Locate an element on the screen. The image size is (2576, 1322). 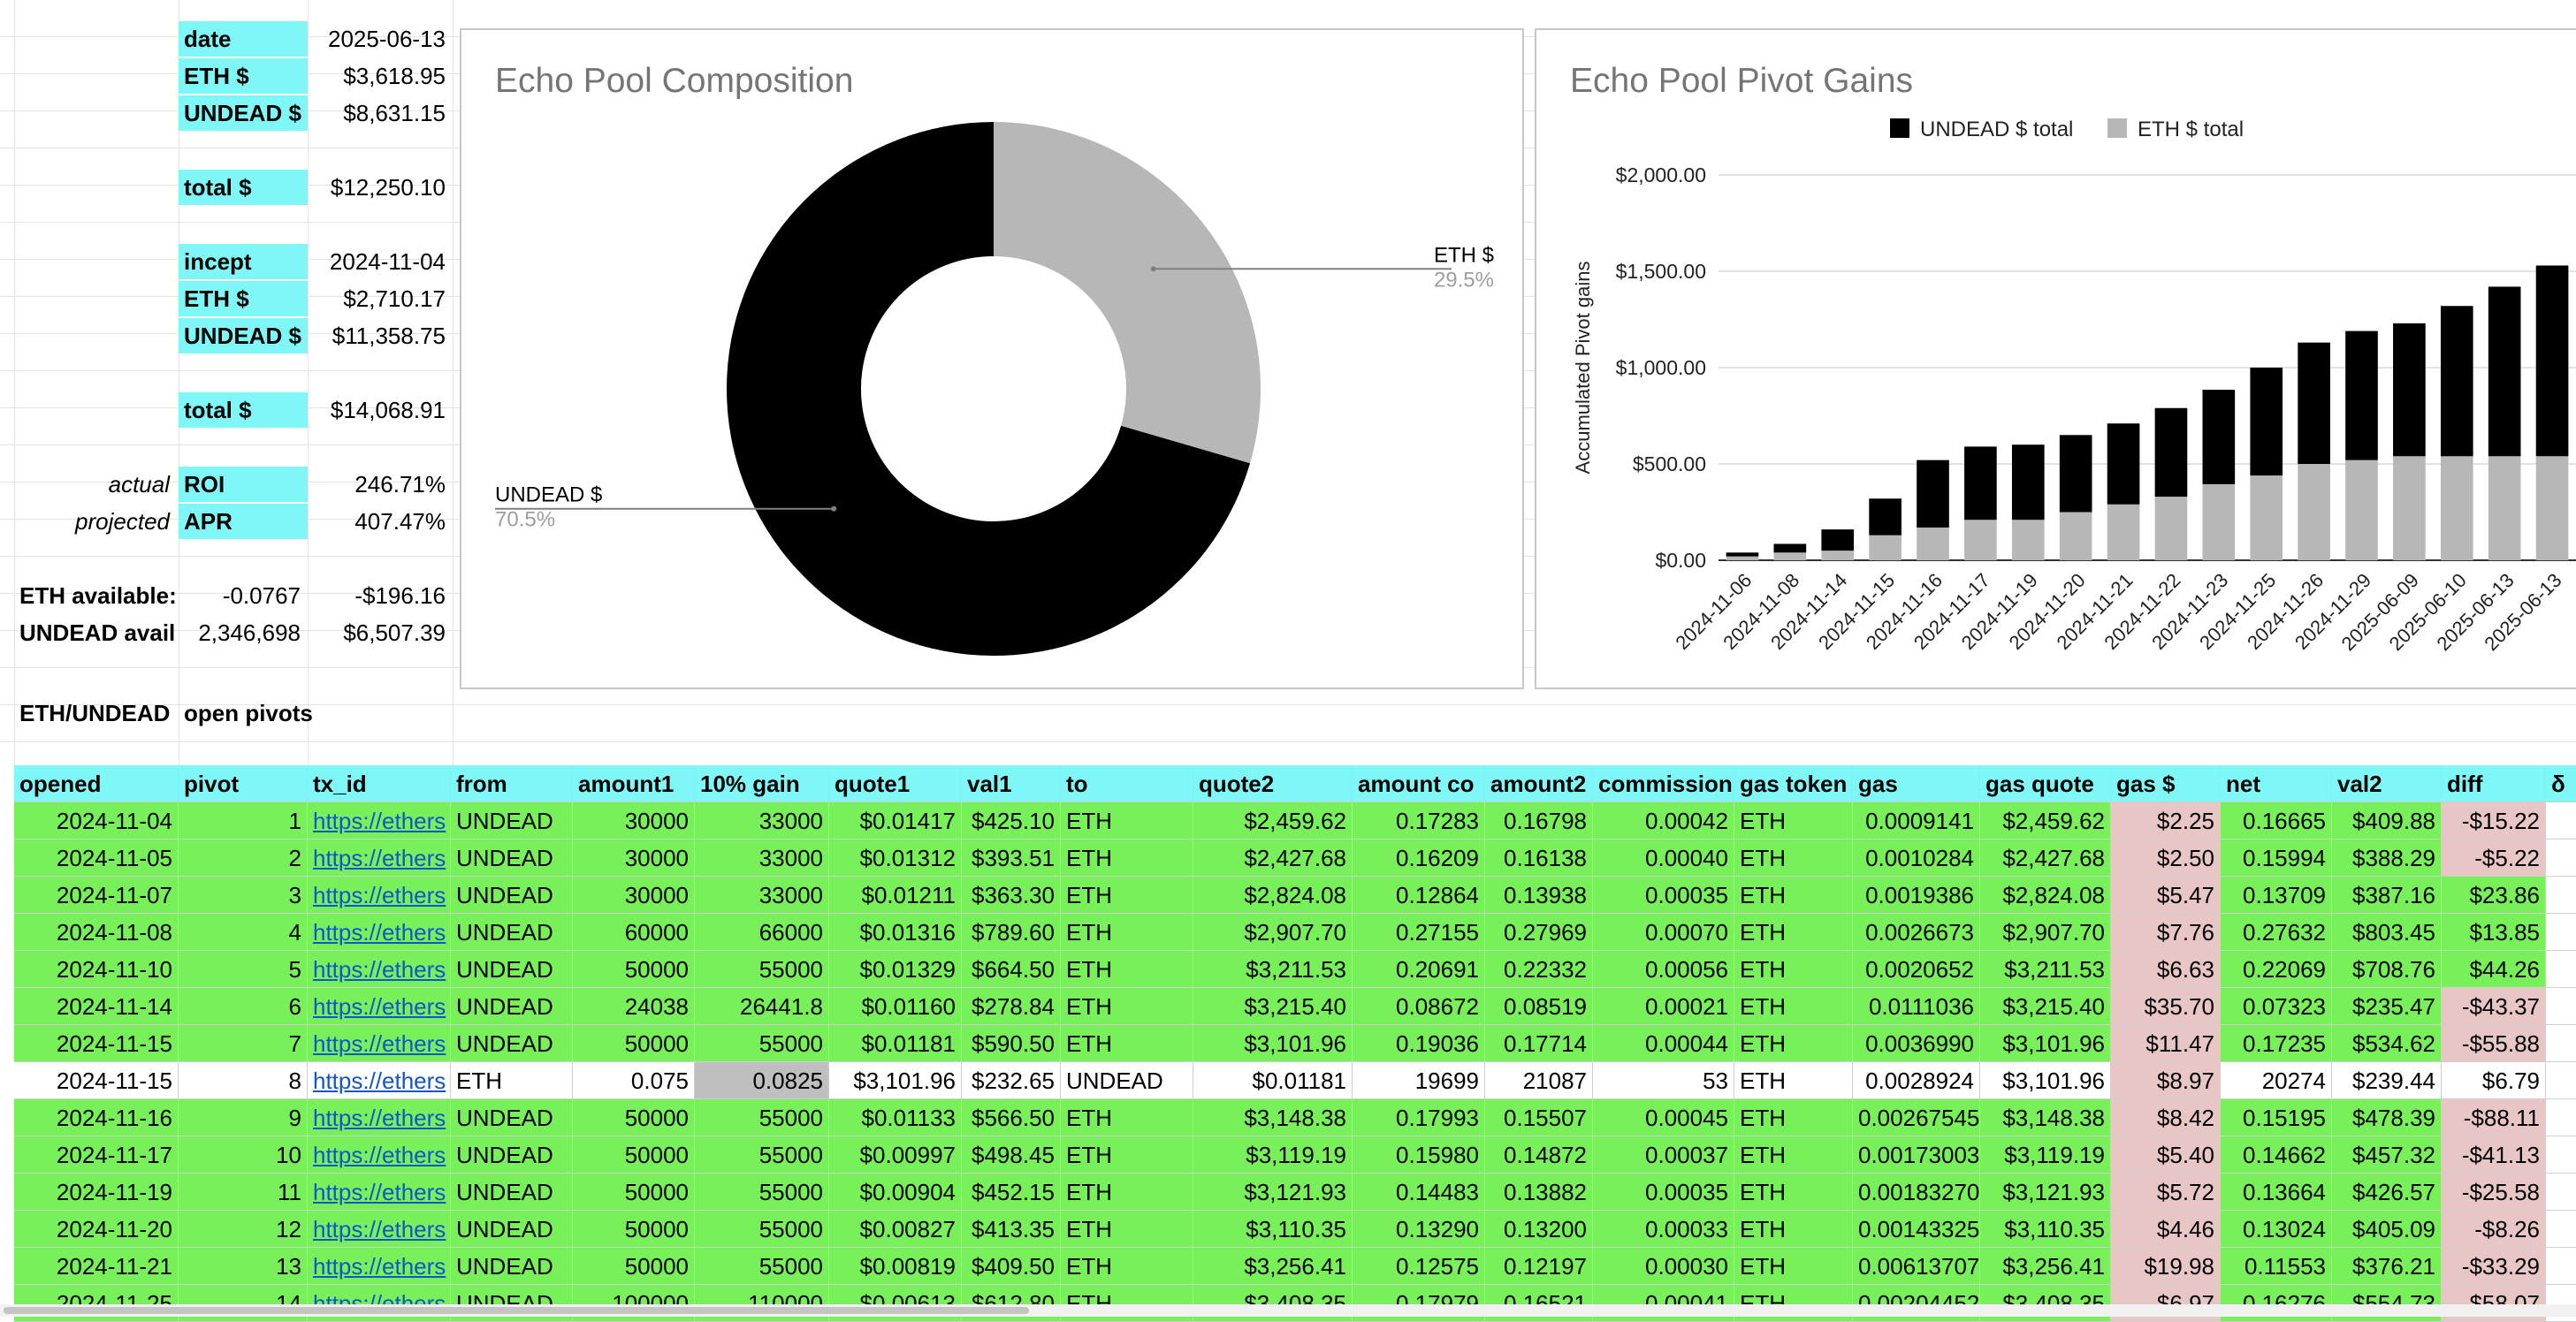
column-header: pivot is located at coordinates (243, 783).